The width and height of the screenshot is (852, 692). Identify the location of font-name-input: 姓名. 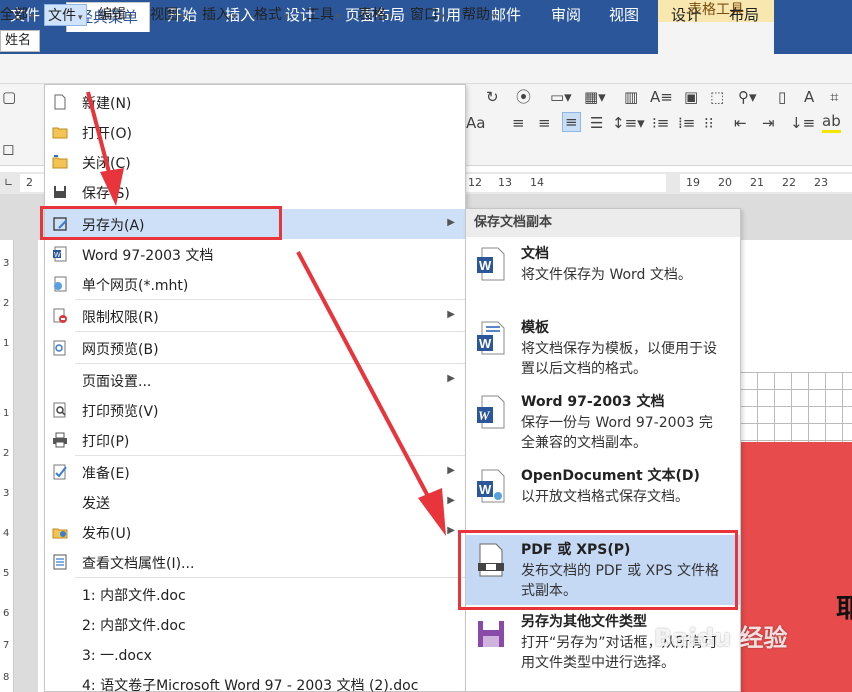
(20, 41).